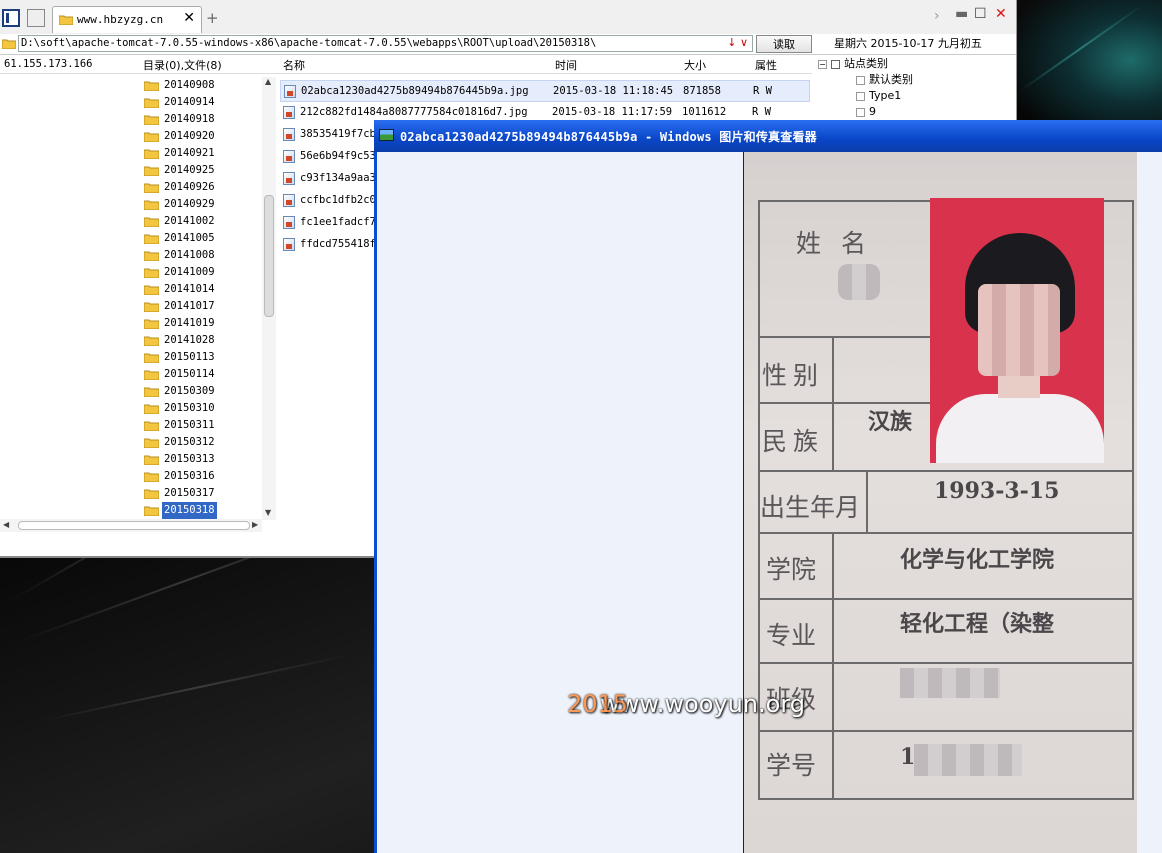 The width and height of the screenshot is (1162, 853). I want to click on tree-folder-item: 20141019, so click(201, 323).